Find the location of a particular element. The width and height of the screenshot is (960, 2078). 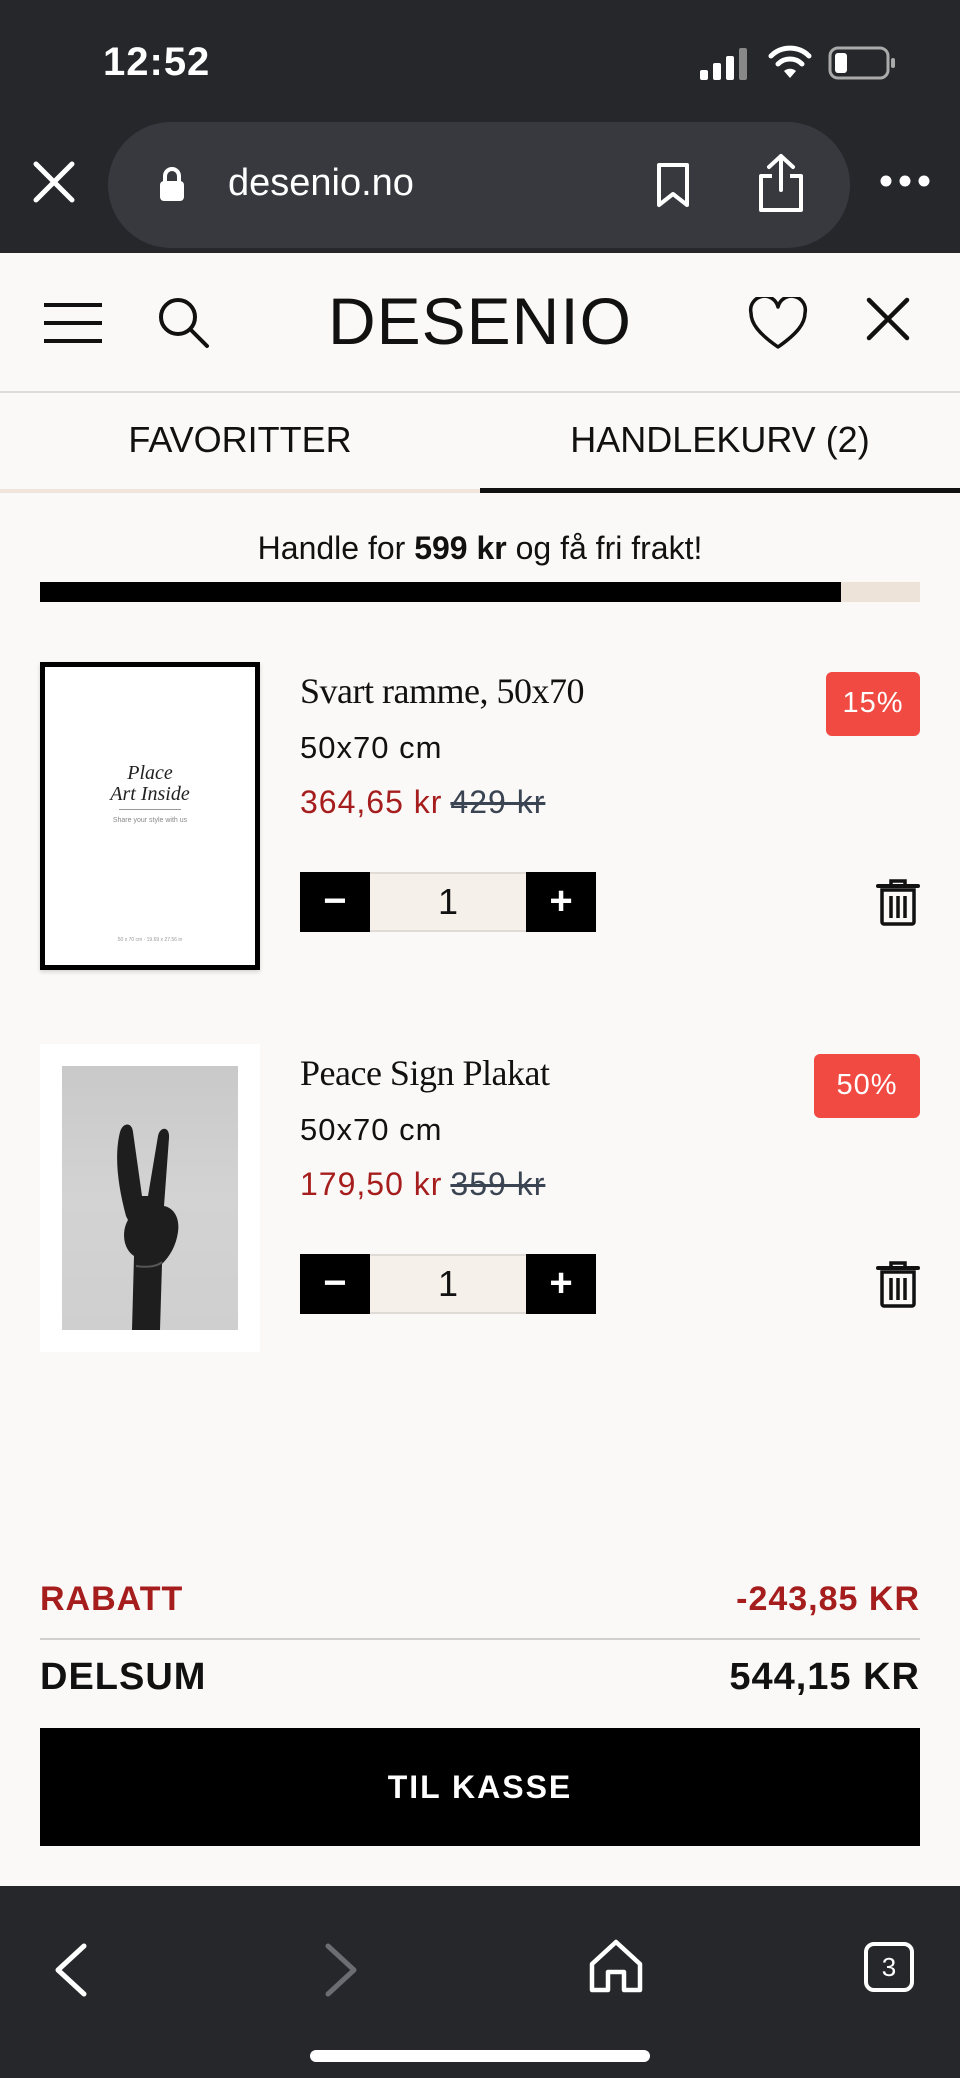

heart-icon is located at coordinates (778, 324).